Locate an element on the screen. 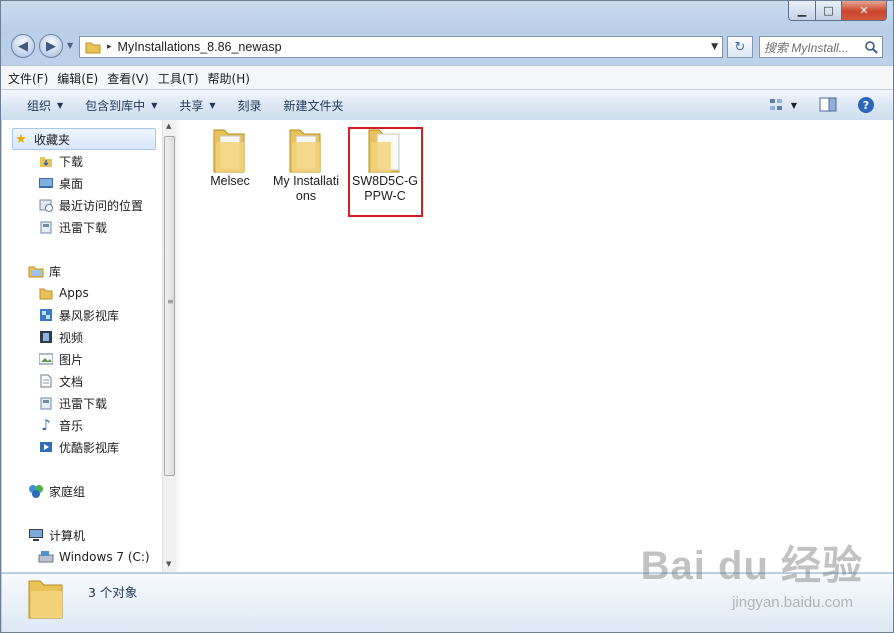 The width and height of the screenshot is (894, 633). menu-tools: 工具(T) is located at coordinates (178, 78).